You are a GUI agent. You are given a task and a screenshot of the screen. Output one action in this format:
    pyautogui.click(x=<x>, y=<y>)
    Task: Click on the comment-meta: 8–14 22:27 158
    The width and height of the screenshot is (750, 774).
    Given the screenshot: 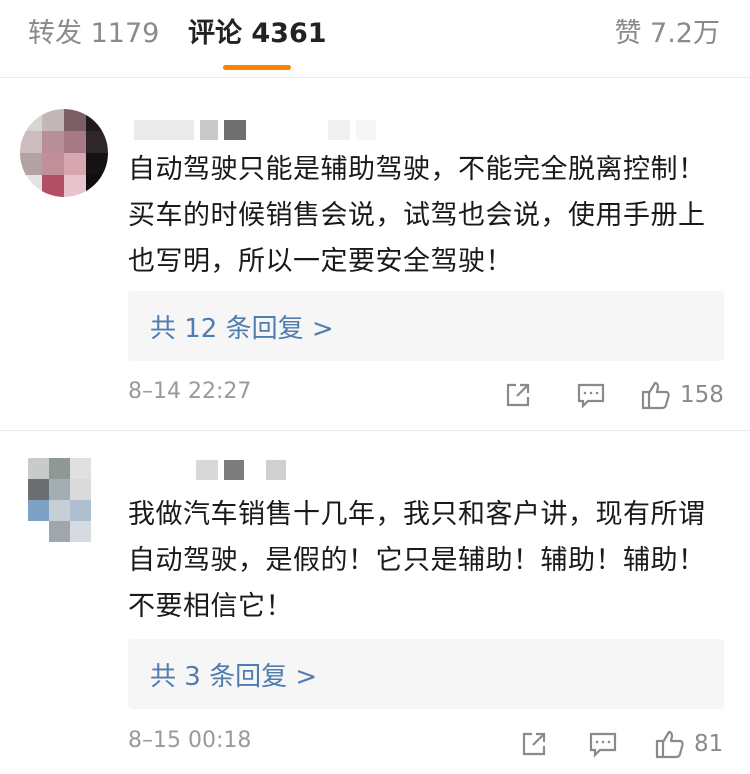 What is the action you would take?
    pyautogui.click(x=428, y=395)
    